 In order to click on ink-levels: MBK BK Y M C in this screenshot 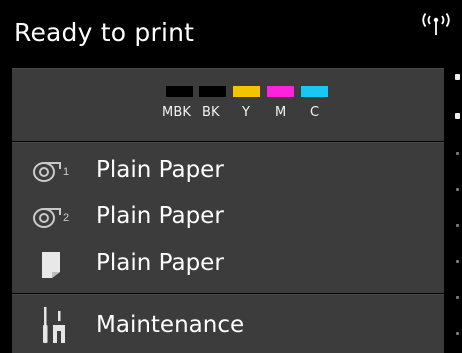, I will do `click(247, 107)`.